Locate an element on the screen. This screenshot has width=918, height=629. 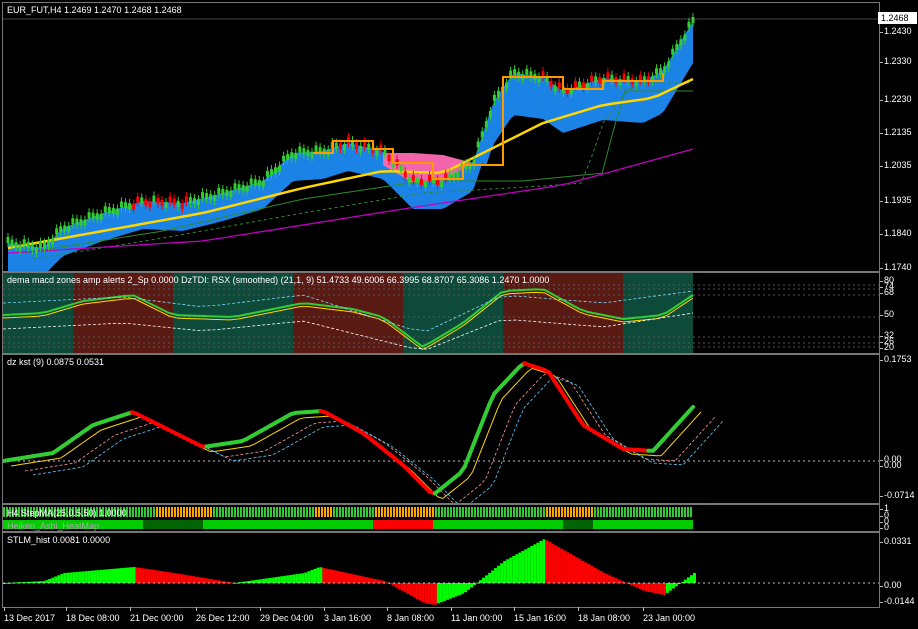
stlm-label: STLM_hist 0.0081 0.0000 is located at coordinates (59, 540).